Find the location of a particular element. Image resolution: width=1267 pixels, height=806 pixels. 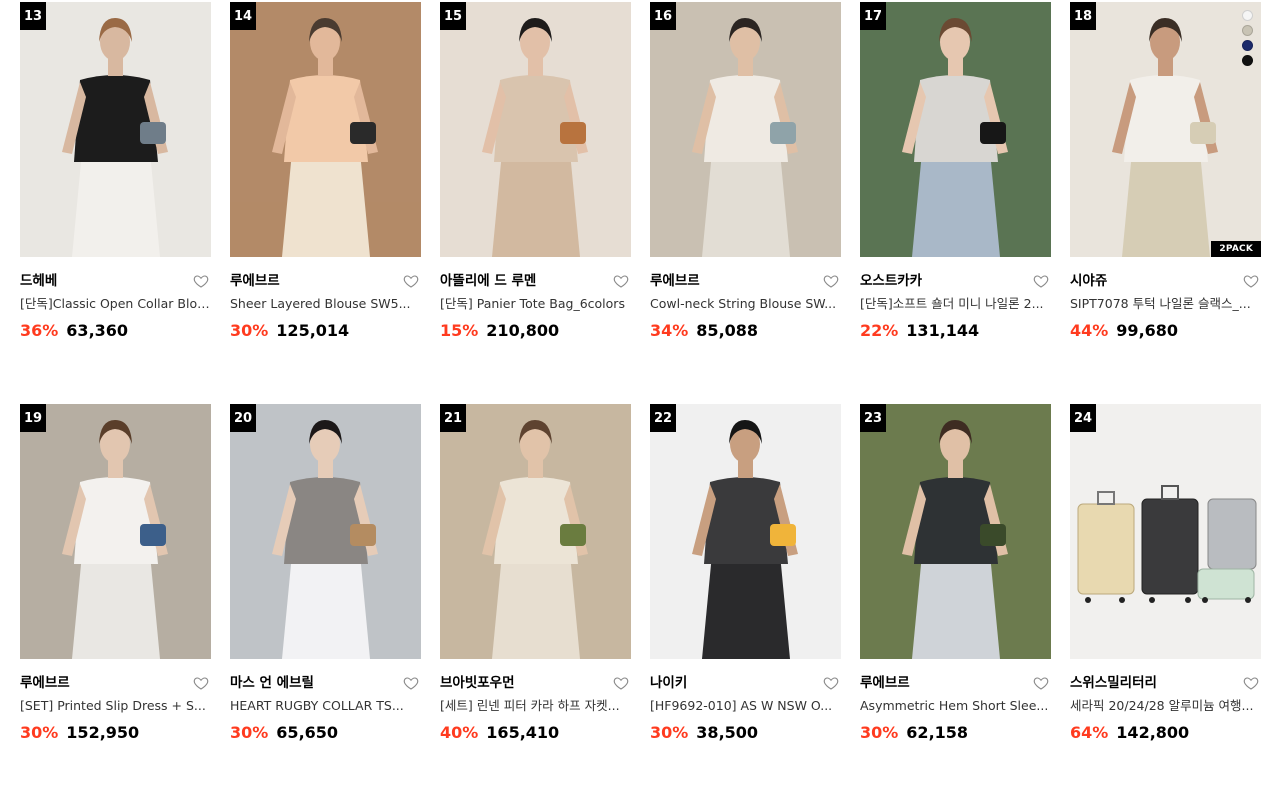

product-name: [단독]Classic Open Collar Blouse is located at coordinates (115, 304).